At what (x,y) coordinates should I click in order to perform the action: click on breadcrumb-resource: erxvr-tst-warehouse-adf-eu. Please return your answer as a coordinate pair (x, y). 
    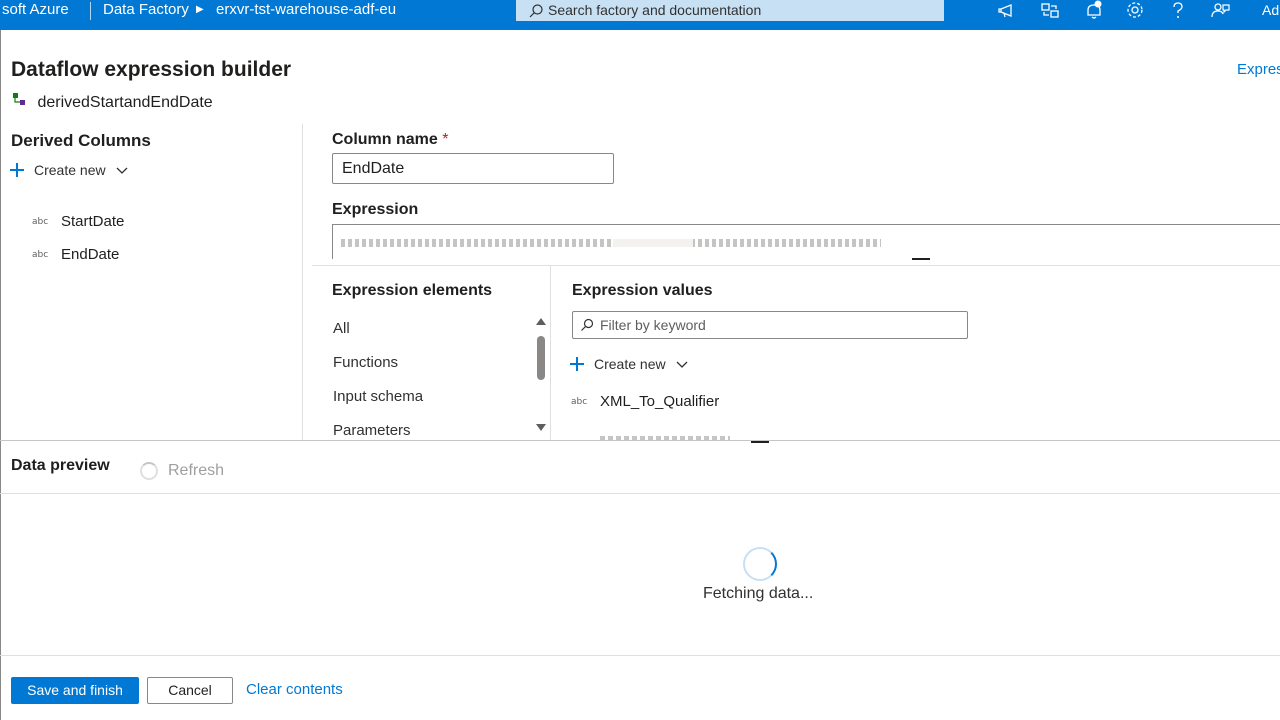
    Looking at the image, I should click on (306, 10).